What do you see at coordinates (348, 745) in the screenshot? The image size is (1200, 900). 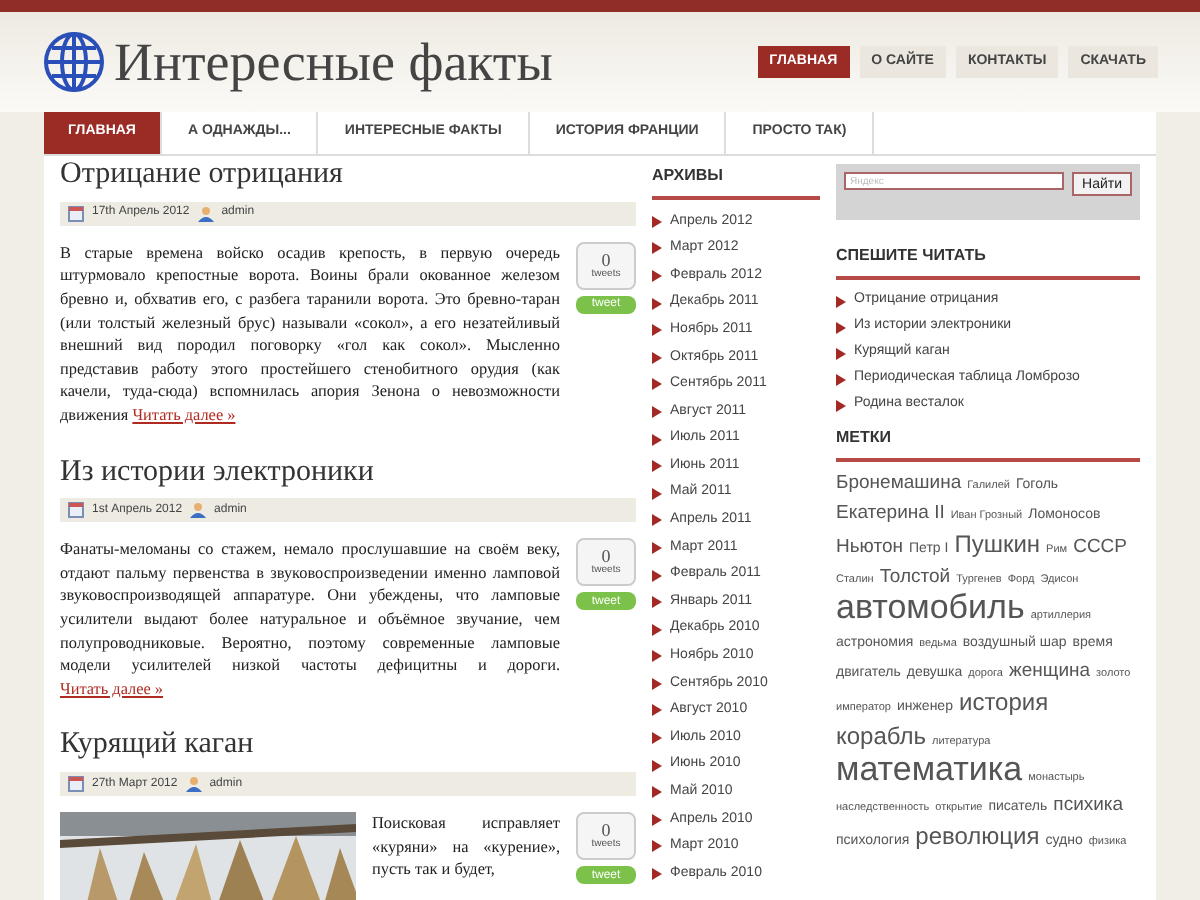 I see `post-title: Курящий каган` at bounding box center [348, 745].